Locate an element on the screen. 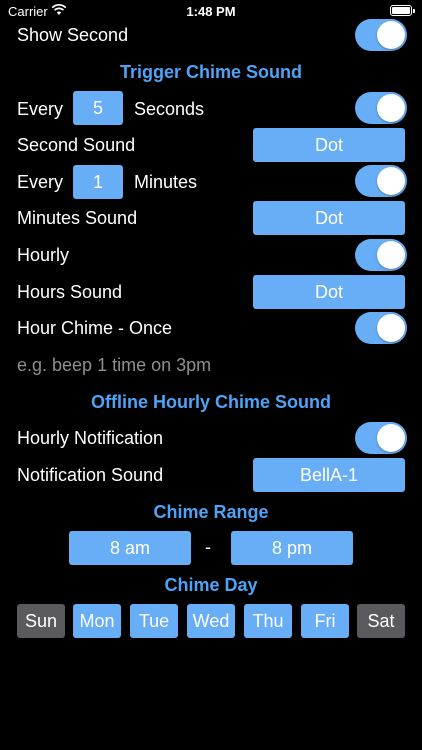  minutes-sound-label: Minutes Sound is located at coordinates (77, 218).